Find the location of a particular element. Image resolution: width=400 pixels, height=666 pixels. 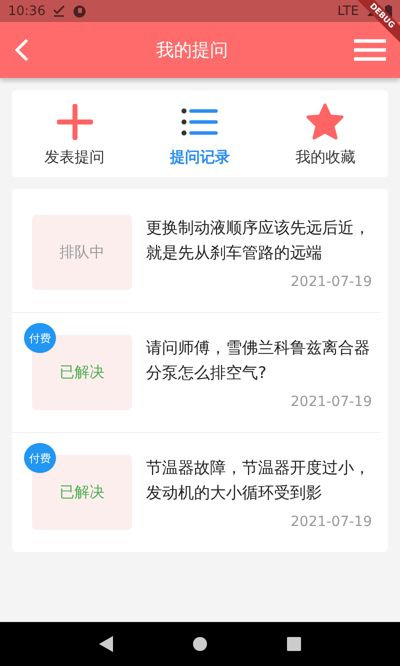

tab: 我的收藏 is located at coordinates (325, 134).